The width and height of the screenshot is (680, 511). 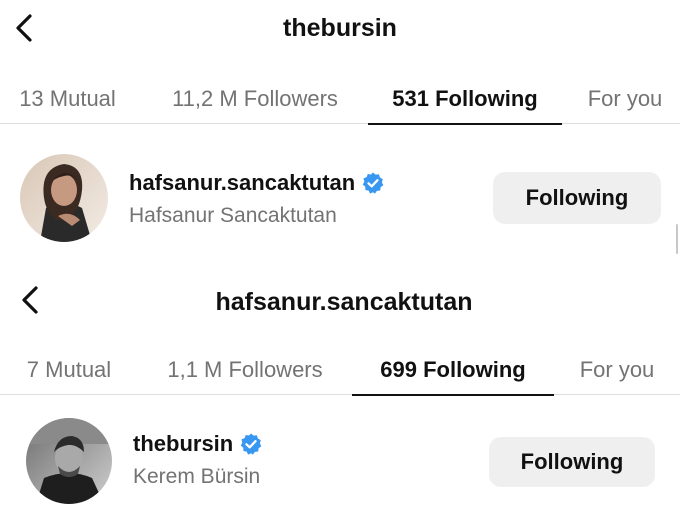 What do you see at coordinates (255, 99) in the screenshot?
I see `tab-followers: 11,2 M Followers` at bounding box center [255, 99].